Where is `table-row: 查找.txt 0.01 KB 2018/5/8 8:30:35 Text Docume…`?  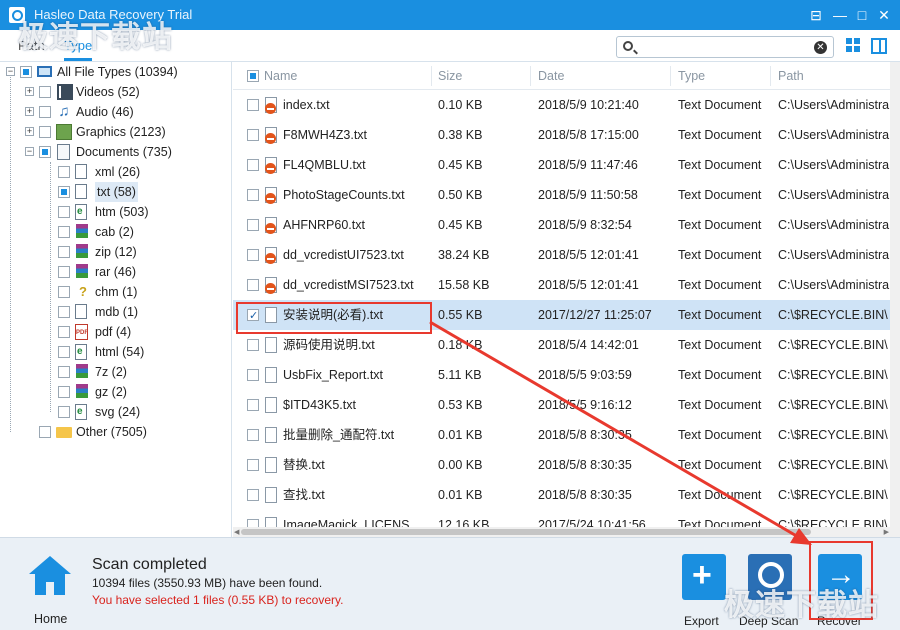 table-row: 查找.txt 0.01 KB 2018/5/8 8:30:35 Text Docume… is located at coordinates (561, 495).